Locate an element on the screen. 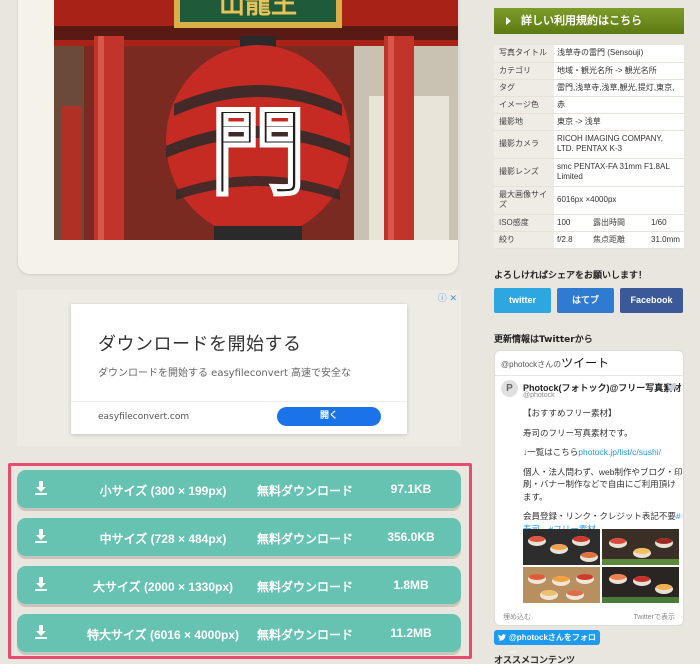 This screenshot has width=700, height=664. view-on-twitter-link: Twitterで表示 is located at coordinates (654, 617).